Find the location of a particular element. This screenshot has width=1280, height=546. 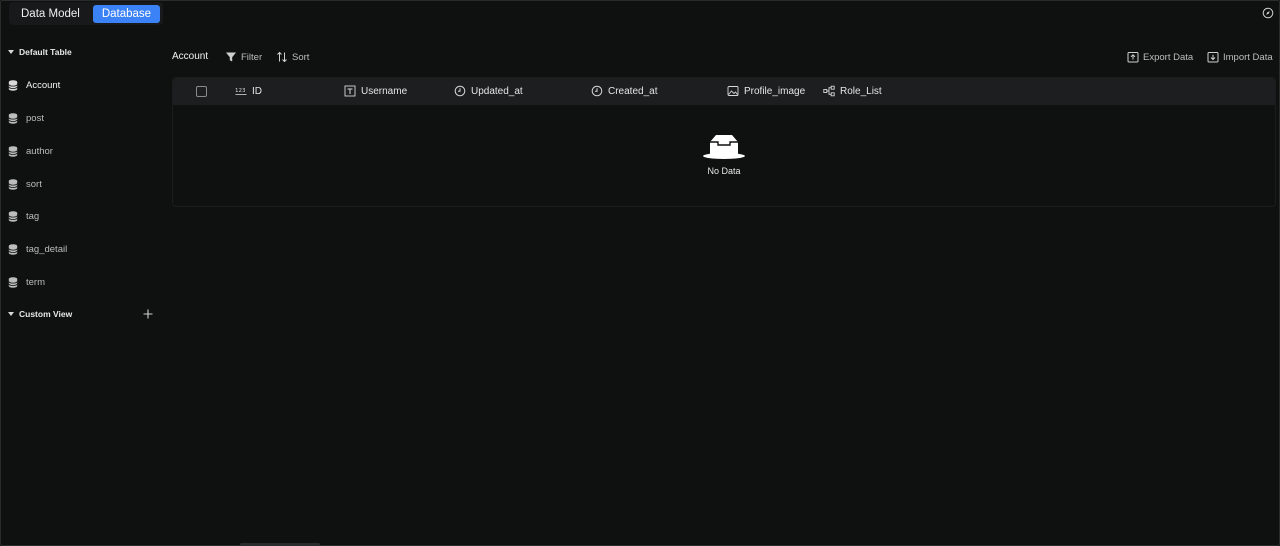

import-label: Import Data is located at coordinates (1248, 57).